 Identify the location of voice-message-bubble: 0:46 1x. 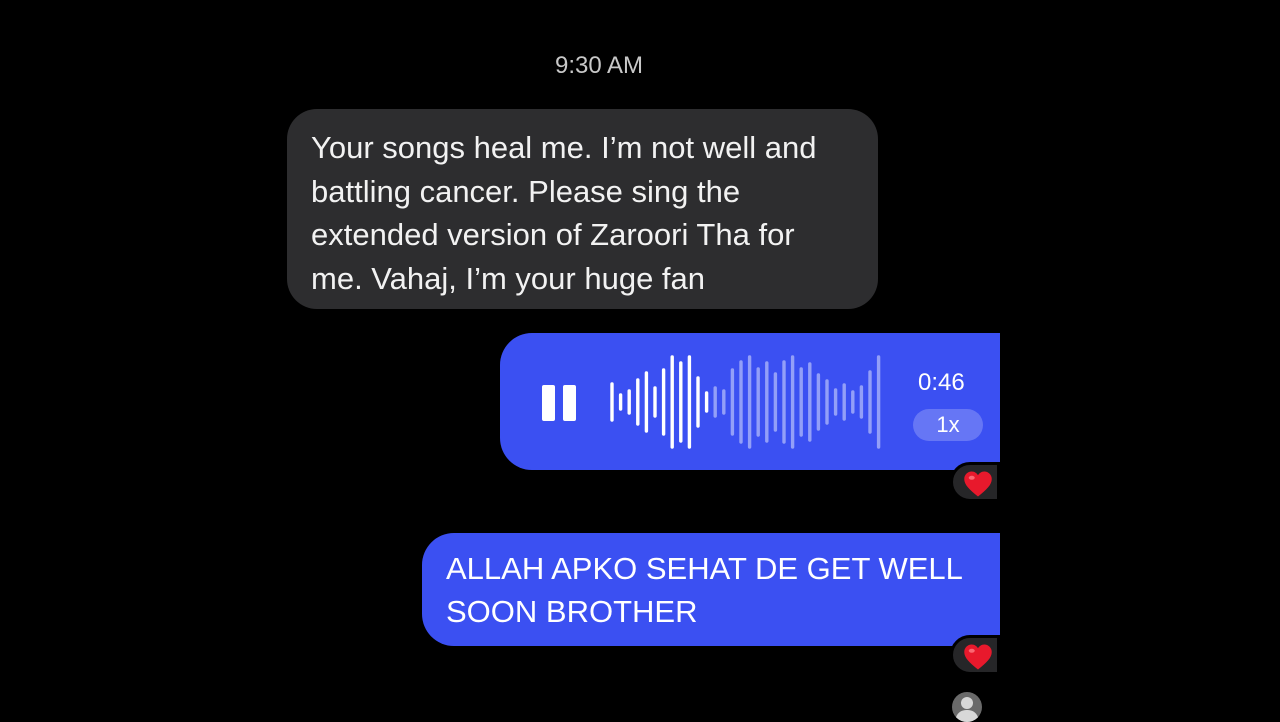
(750, 401).